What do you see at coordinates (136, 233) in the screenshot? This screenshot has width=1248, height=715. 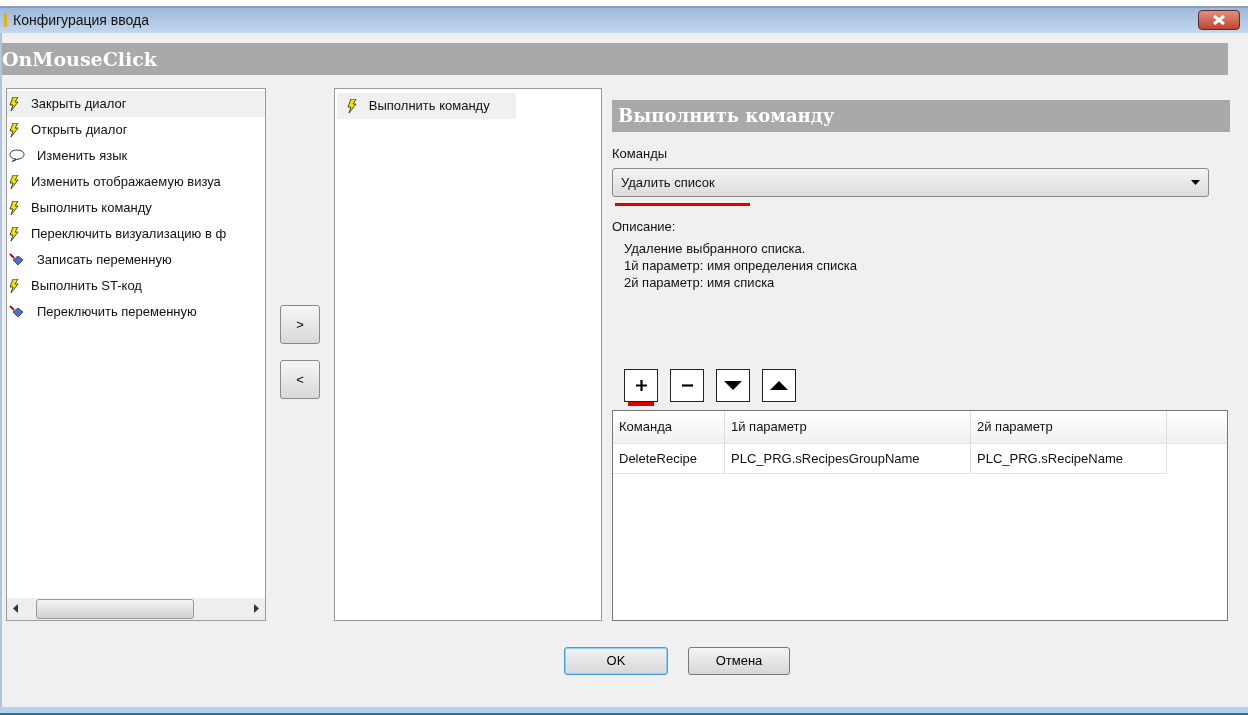 I see `action-item: Переключить визуализацию в ф` at bounding box center [136, 233].